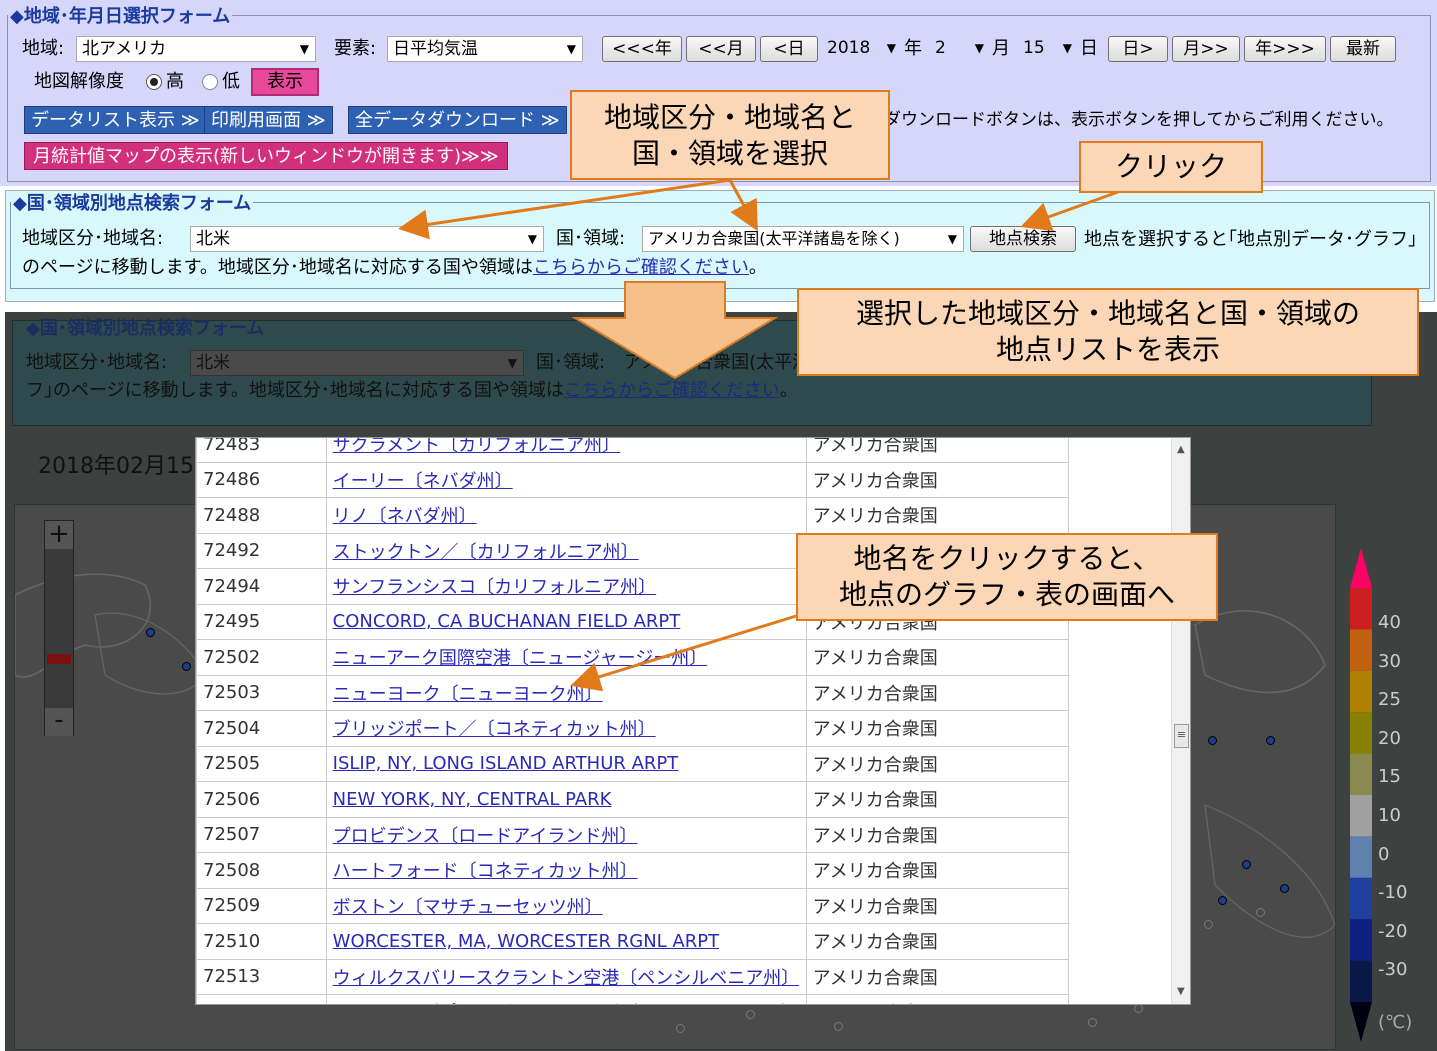  Describe the element at coordinates (730, 135) in the screenshot. I see `callout-select-region: 地域区分・地域名と 国・領域を選択` at that location.